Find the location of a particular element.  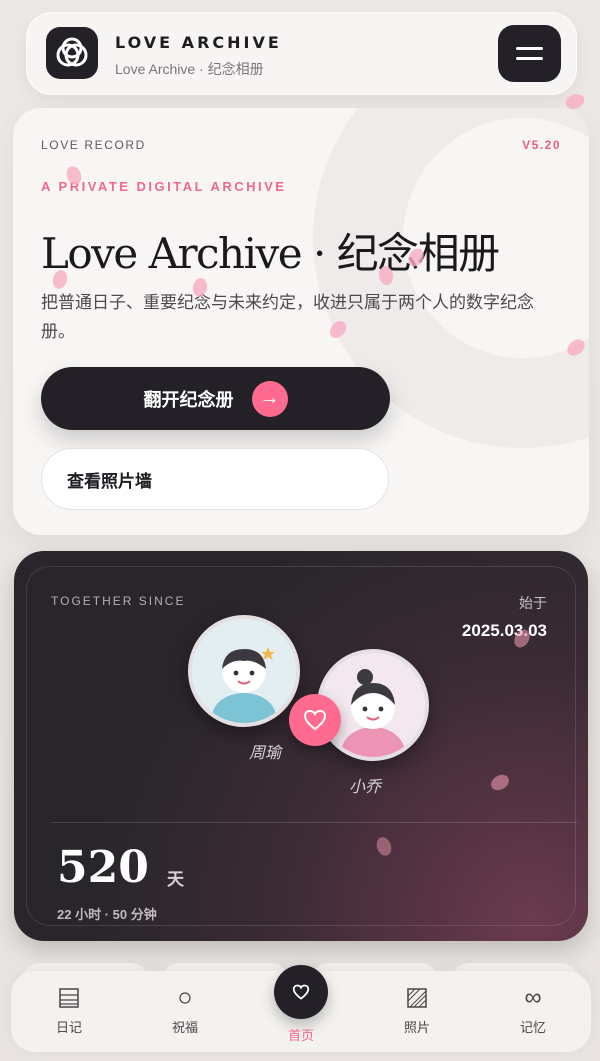

together-tag: TOGETHER SINCE is located at coordinates (118, 601).